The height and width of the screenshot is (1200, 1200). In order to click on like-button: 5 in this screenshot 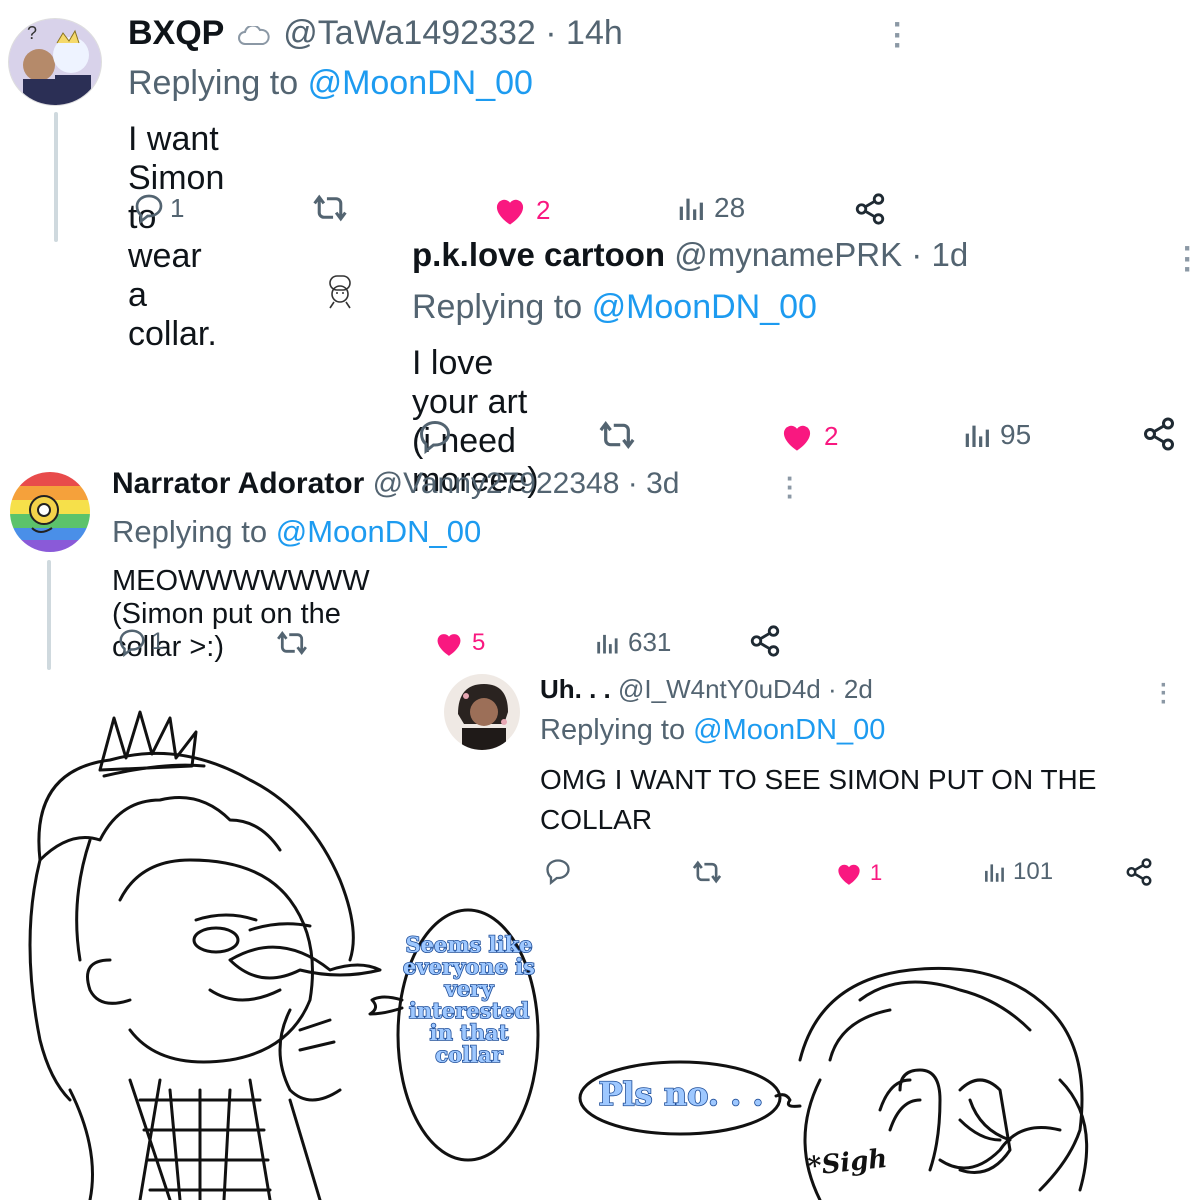, I will do `click(458, 643)`.